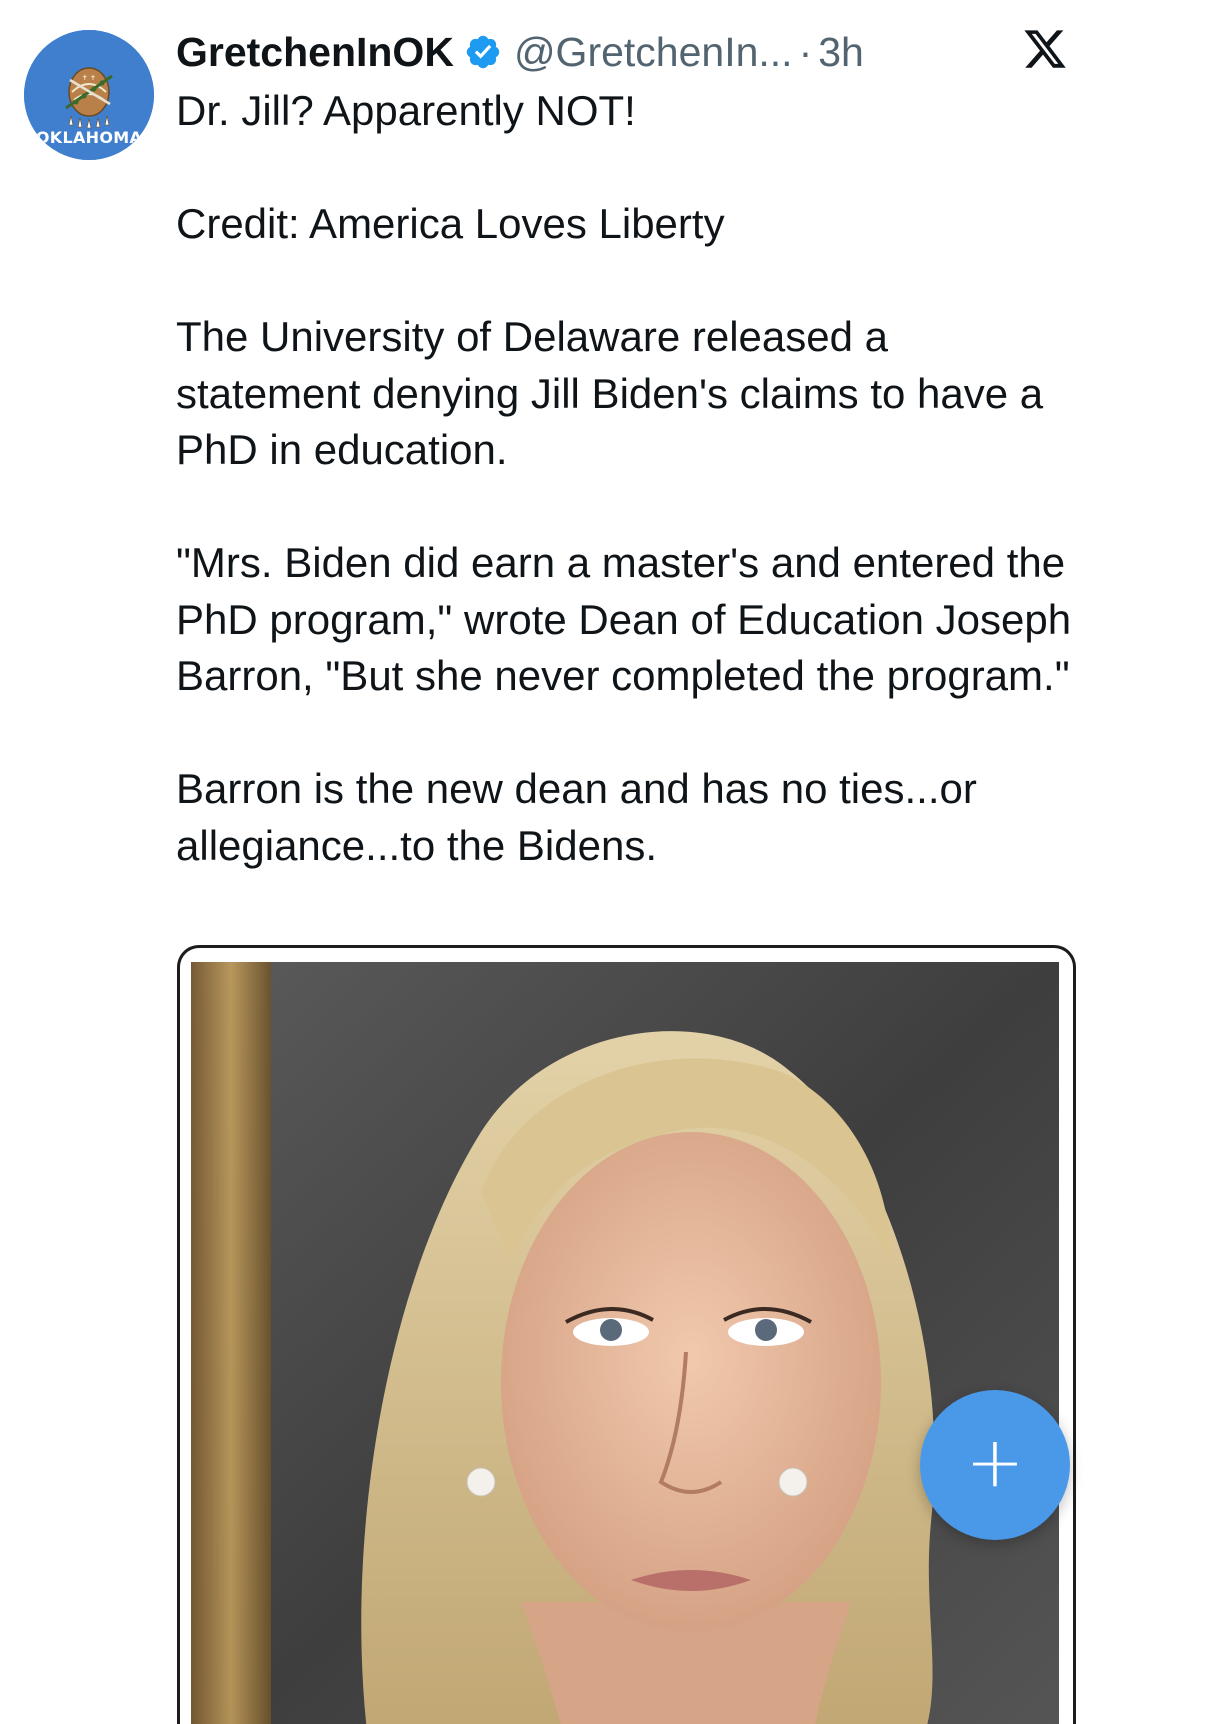 This screenshot has width=1206, height=1724. I want to click on author-avatar: ✝ ✝ OKLAHOMA, so click(89, 95).